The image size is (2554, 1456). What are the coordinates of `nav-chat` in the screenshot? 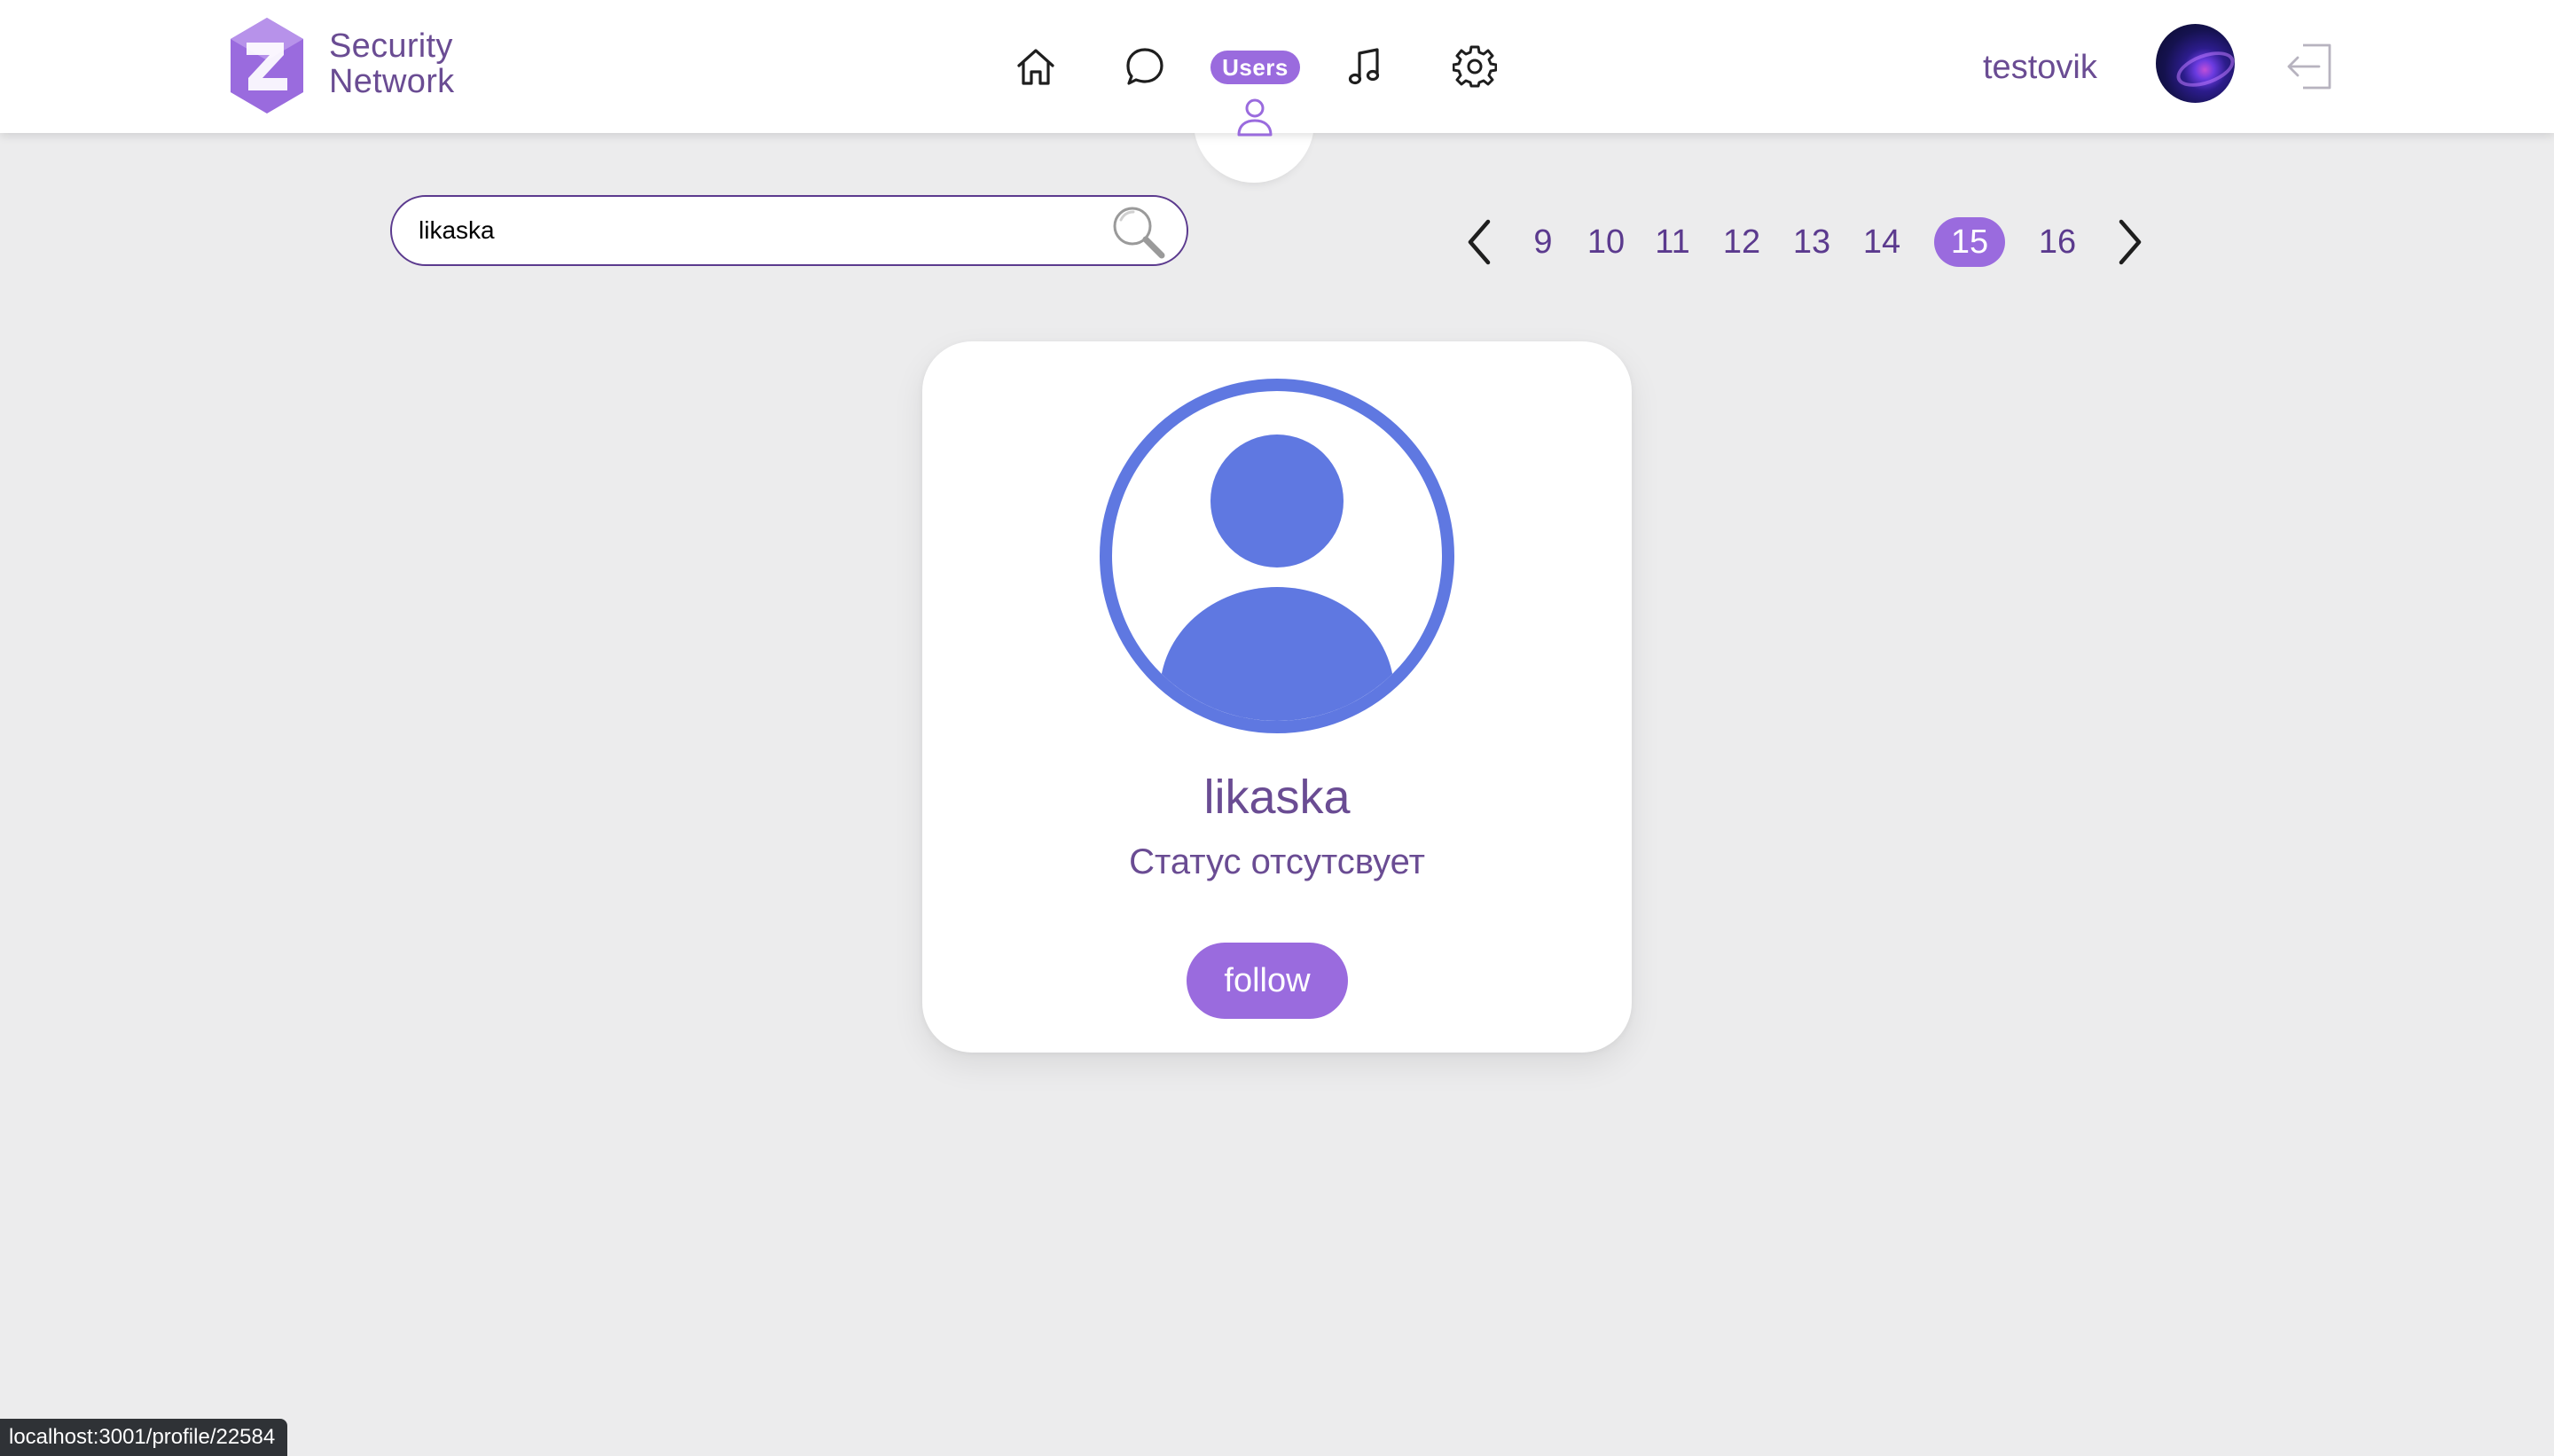 It's located at (1145, 66).